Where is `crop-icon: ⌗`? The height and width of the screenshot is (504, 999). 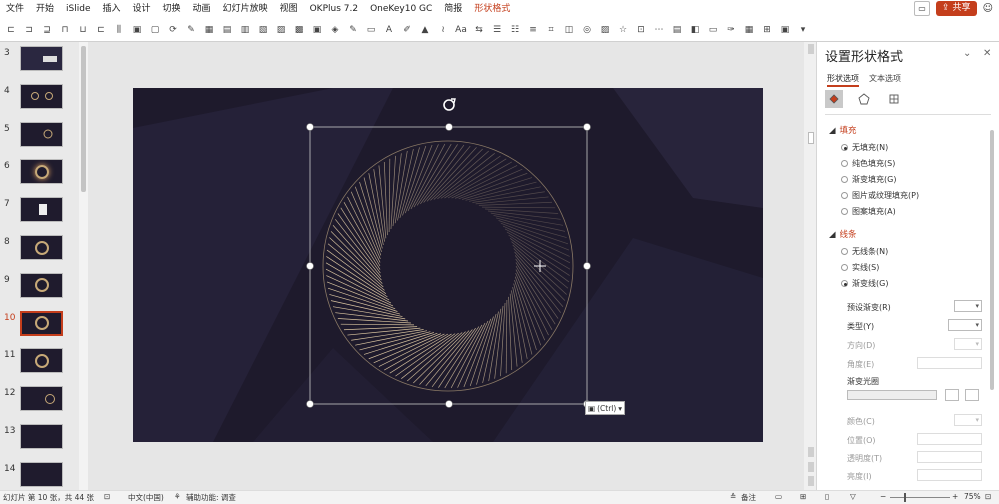
crop-icon: ⌗ is located at coordinates (551, 29).